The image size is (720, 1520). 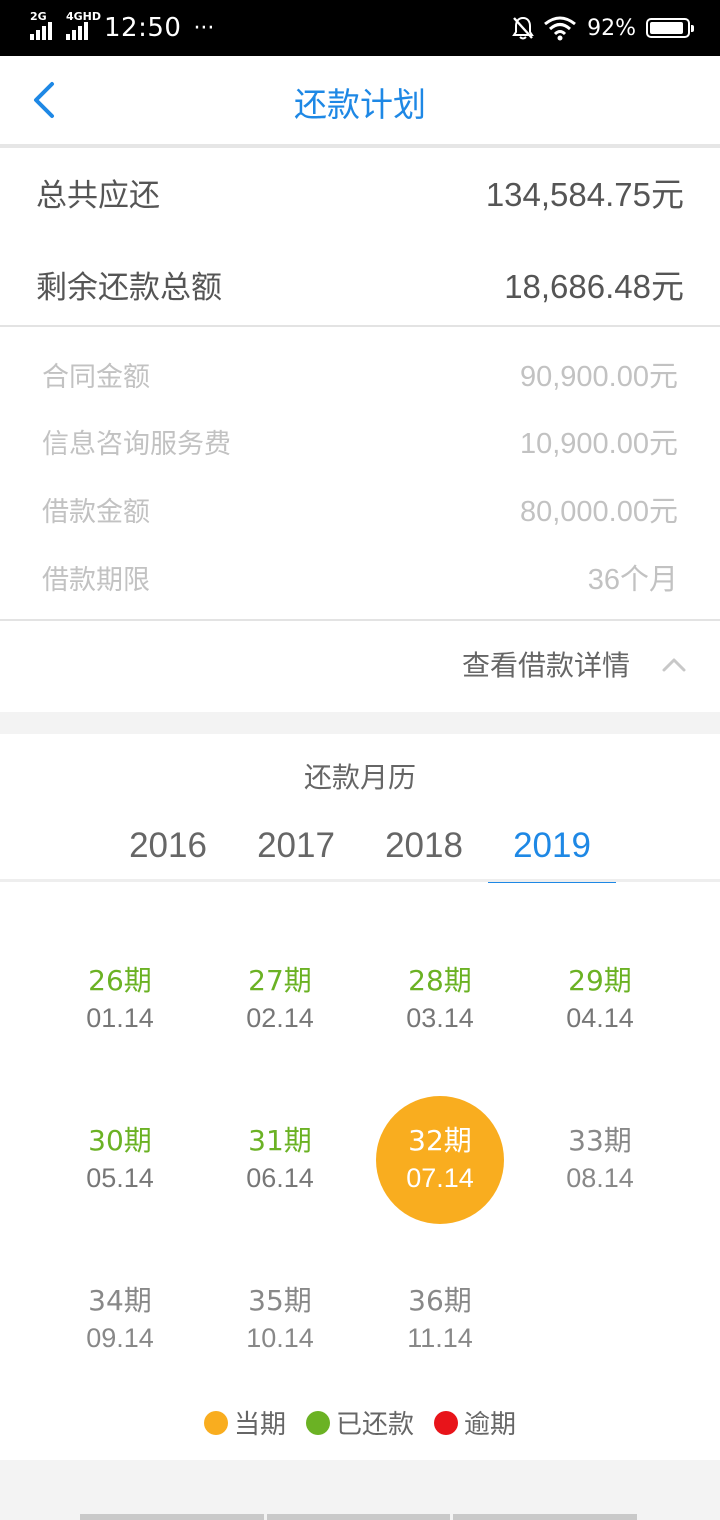 What do you see at coordinates (424, 854) in the screenshot?
I see `tab-year-2018: 2018` at bounding box center [424, 854].